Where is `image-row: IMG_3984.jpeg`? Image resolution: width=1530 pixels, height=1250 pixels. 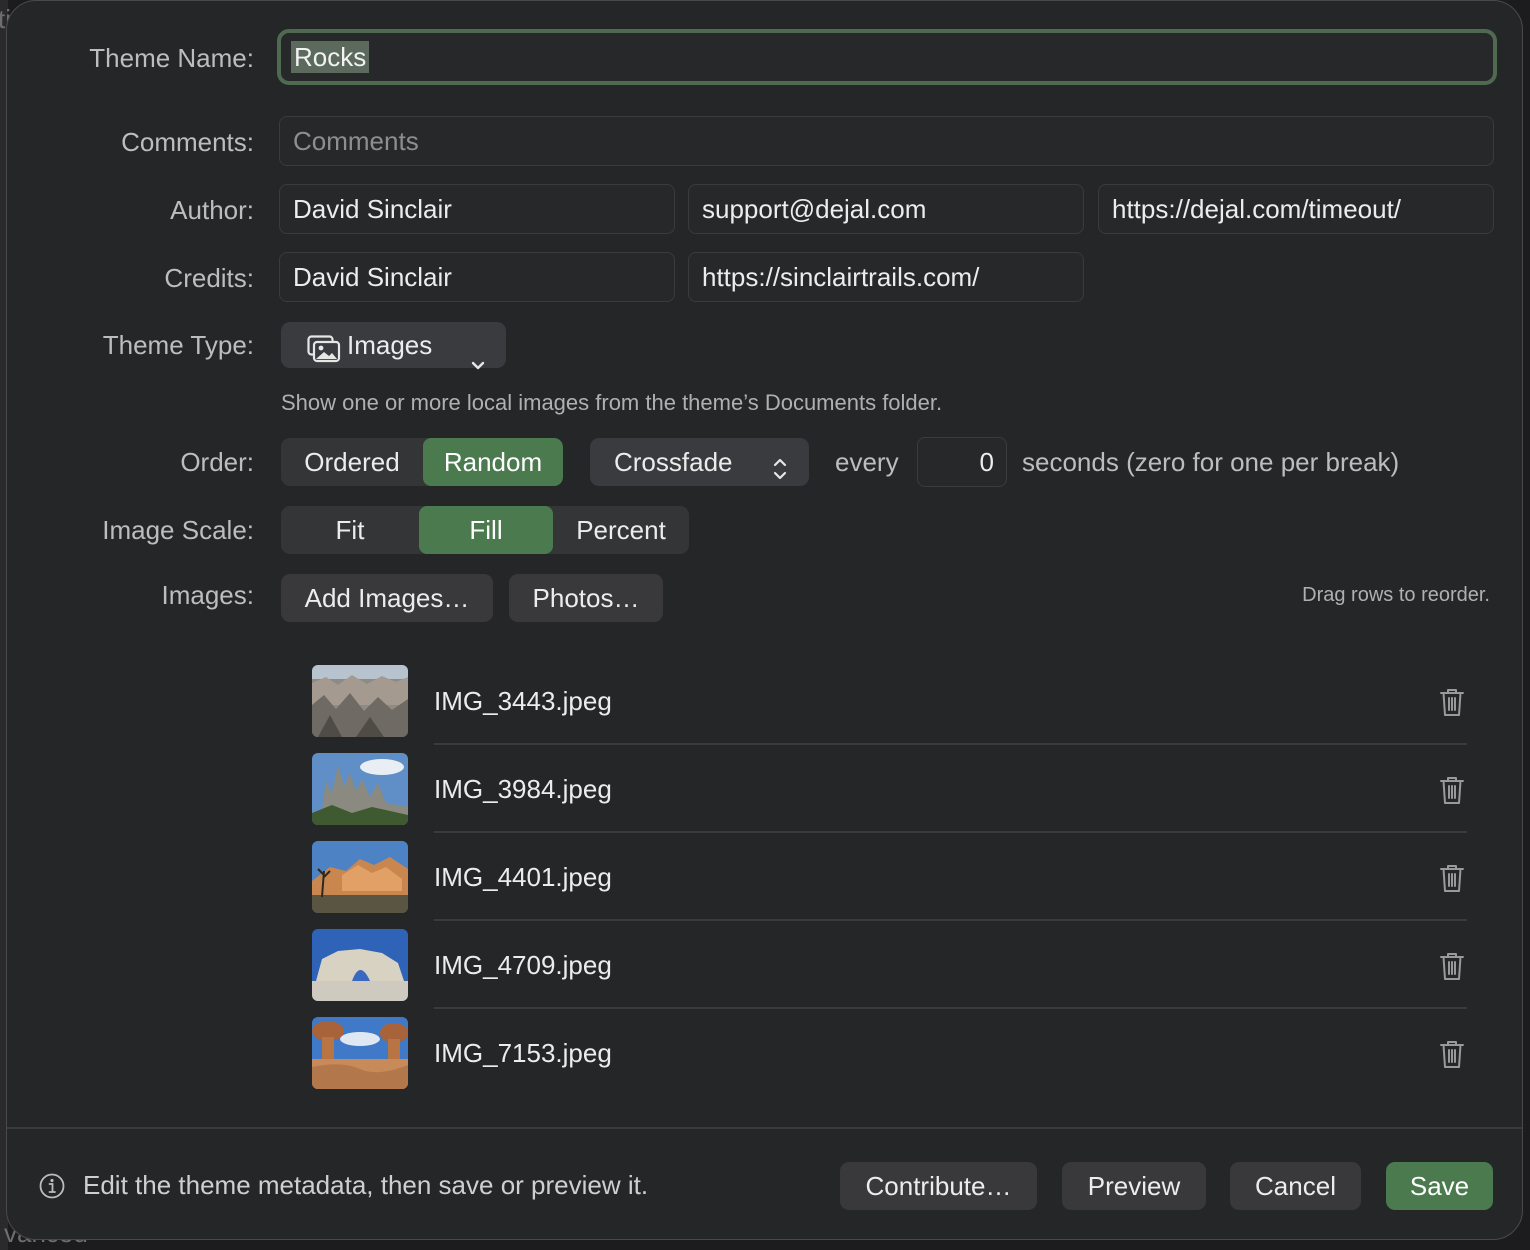 image-row: IMG_3984.jpeg is located at coordinates (889, 797).